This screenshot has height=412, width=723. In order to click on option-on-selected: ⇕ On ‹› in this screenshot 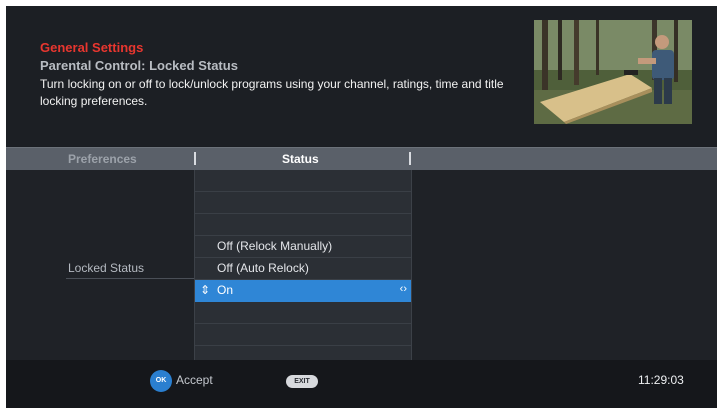, I will do `click(303, 291)`.